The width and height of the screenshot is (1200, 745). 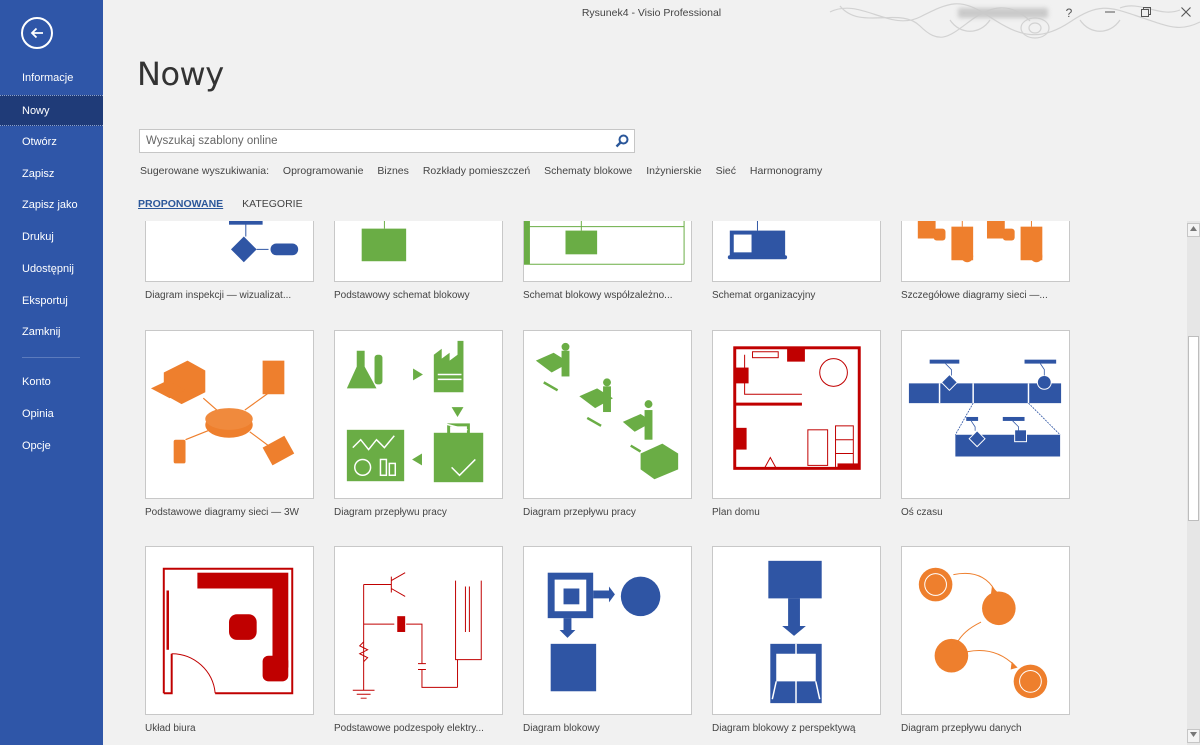 What do you see at coordinates (604, 243) in the screenshot?
I see `cross-functional-thumbnail-icon` at bounding box center [604, 243].